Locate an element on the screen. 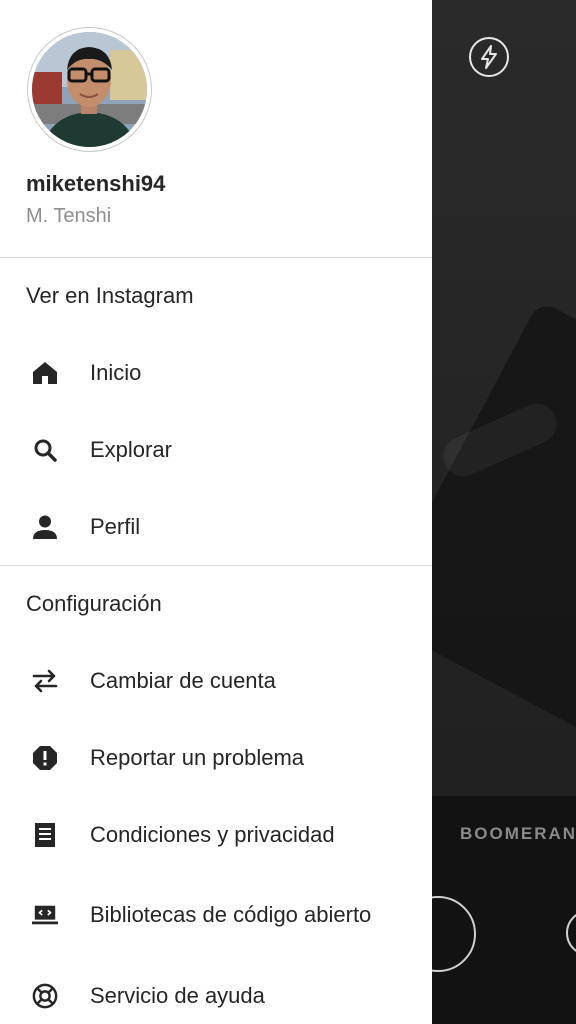 This screenshot has height=1024, width=576. person-icon is located at coordinates (45, 527).